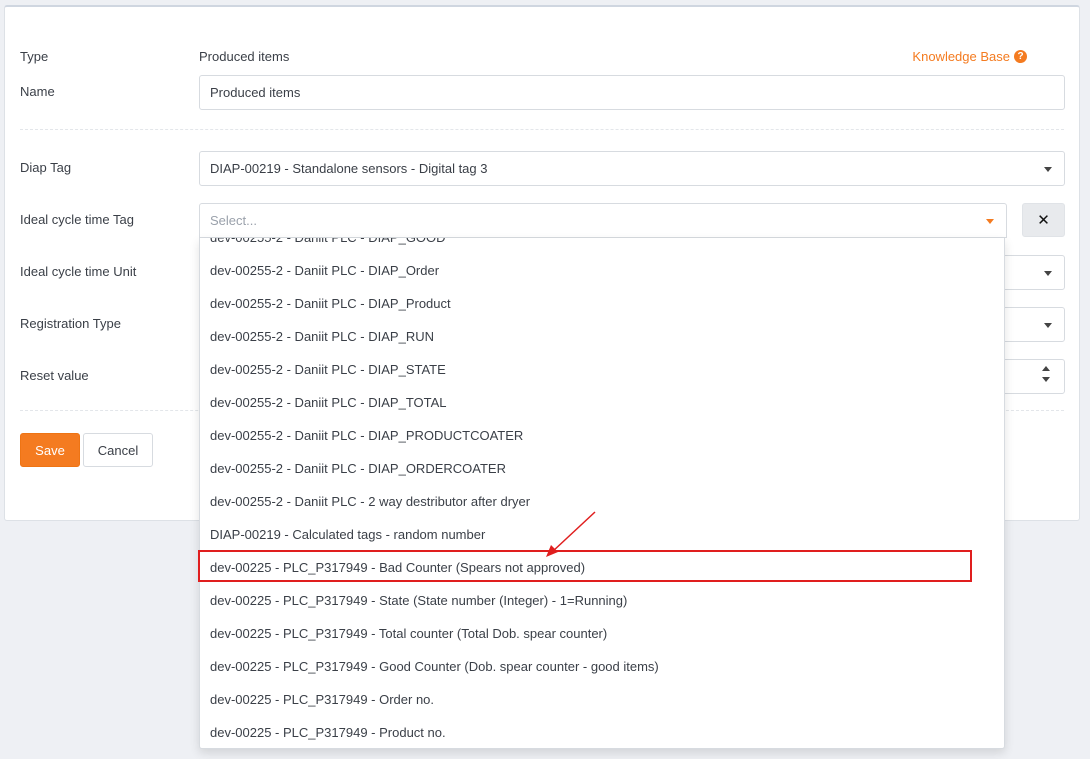 This screenshot has width=1090, height=759. I want to click on dropdown-option: dev-00255-2 - Daniit PLC - DIAP_GOOD, so click(602, 246).